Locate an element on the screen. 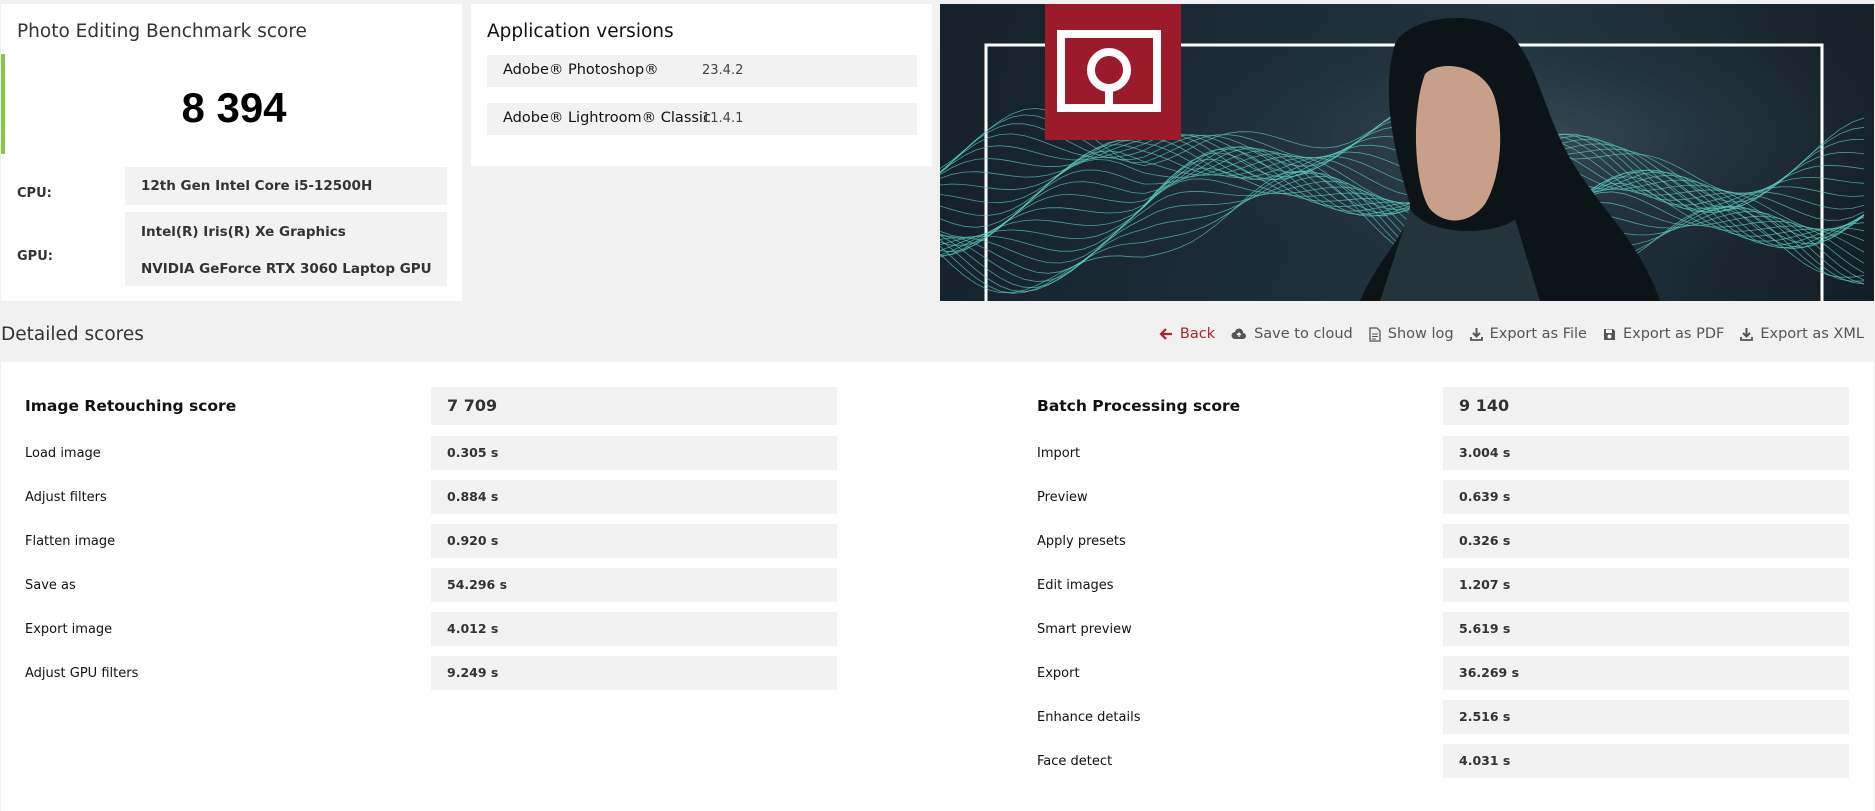  metric-label: Adjust filters is located at coordinates (66, 497).